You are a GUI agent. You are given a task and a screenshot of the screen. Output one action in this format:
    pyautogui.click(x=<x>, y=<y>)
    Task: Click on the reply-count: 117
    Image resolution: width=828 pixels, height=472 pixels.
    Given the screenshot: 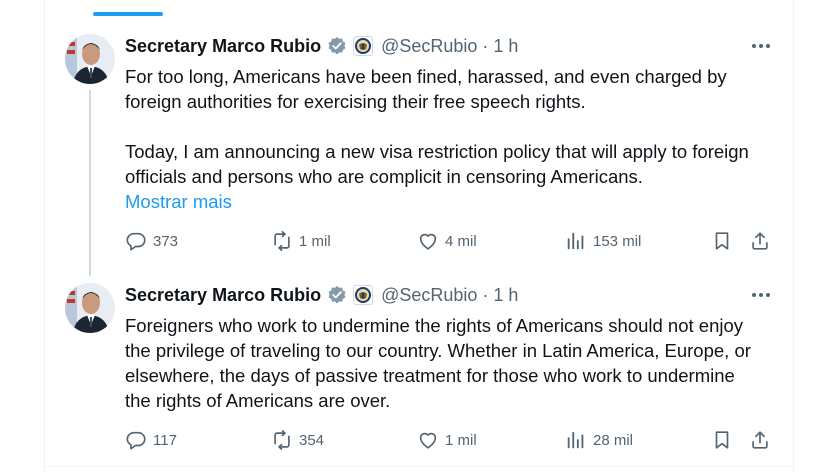 What is the action you would take?
    pyautogui.click(x=165, y=440)
    